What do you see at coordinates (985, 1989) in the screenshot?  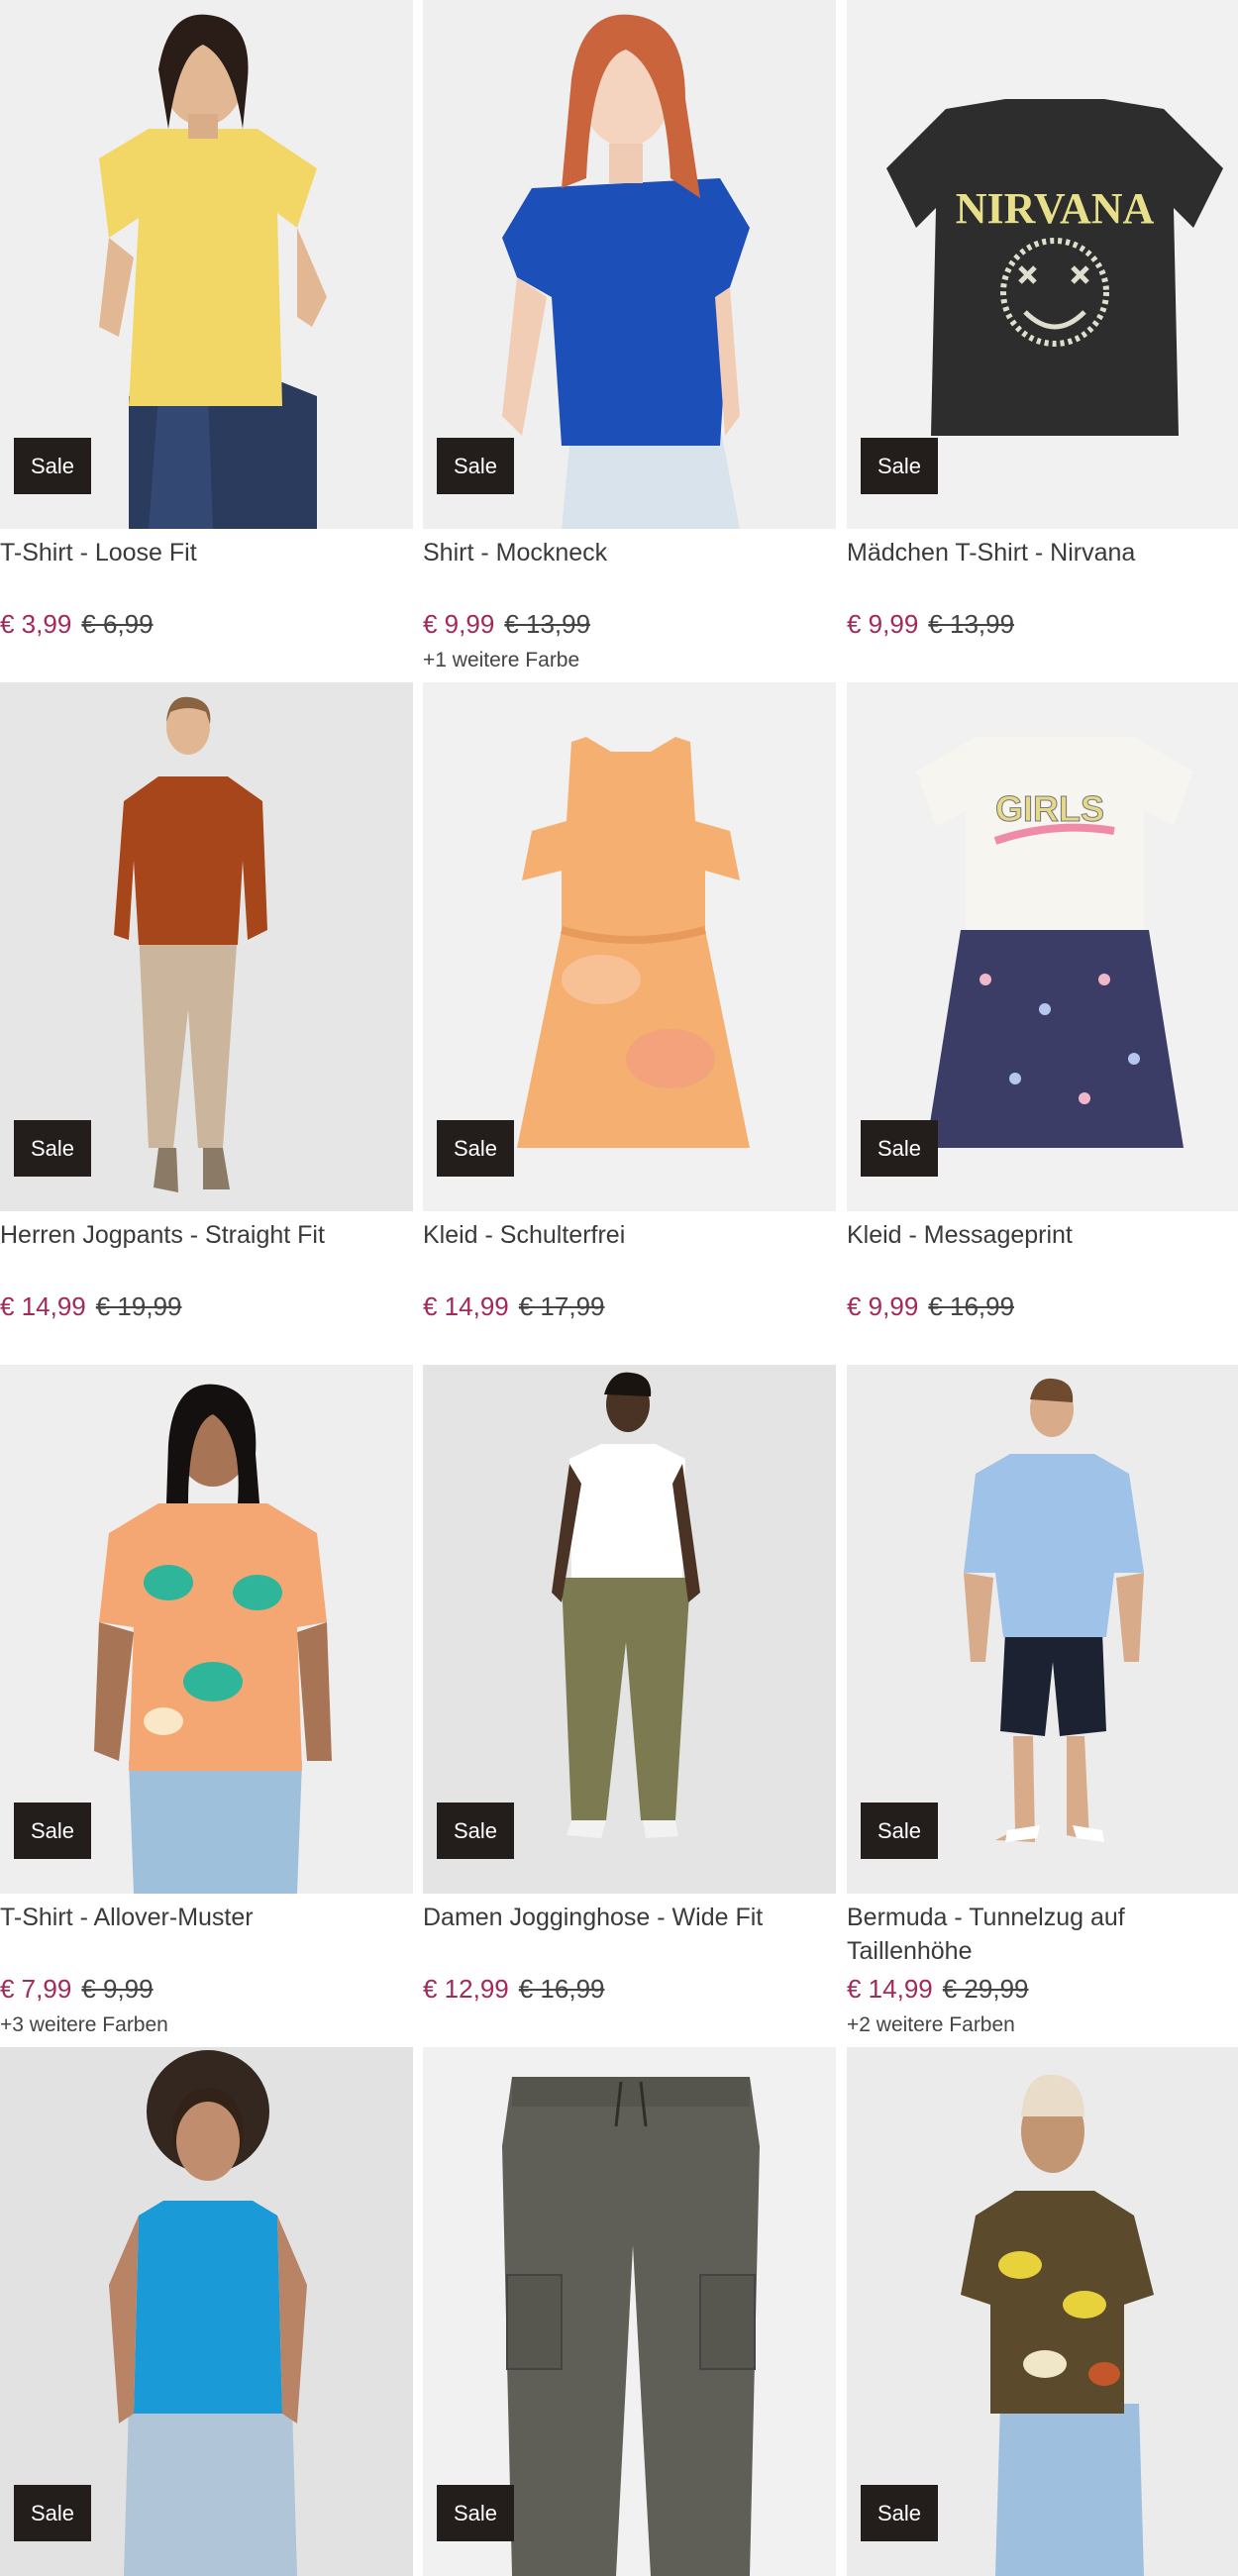 I see `original-price: € 29,99` at bounding box center [985, 1989].